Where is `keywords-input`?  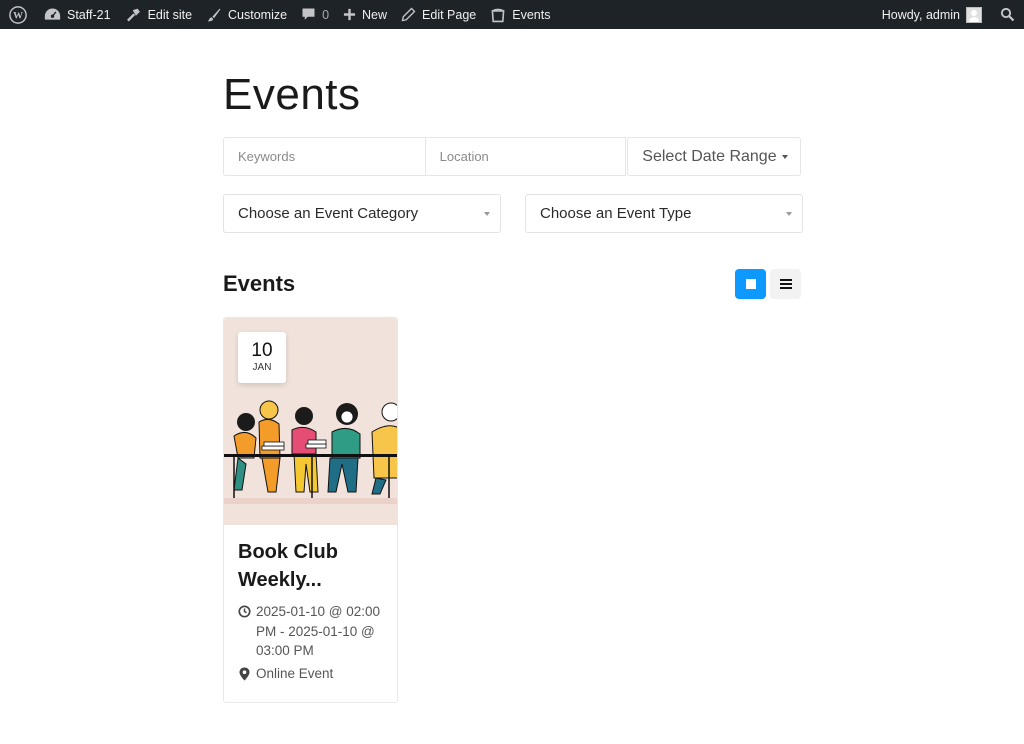
keywords-input is located at coordinates (324, 156).